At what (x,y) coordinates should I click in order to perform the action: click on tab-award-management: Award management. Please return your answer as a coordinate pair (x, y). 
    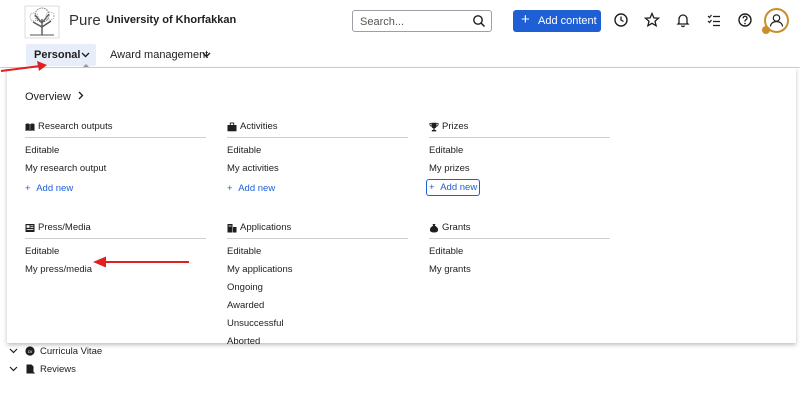
    Looking at the image, I should click on (165, 55).